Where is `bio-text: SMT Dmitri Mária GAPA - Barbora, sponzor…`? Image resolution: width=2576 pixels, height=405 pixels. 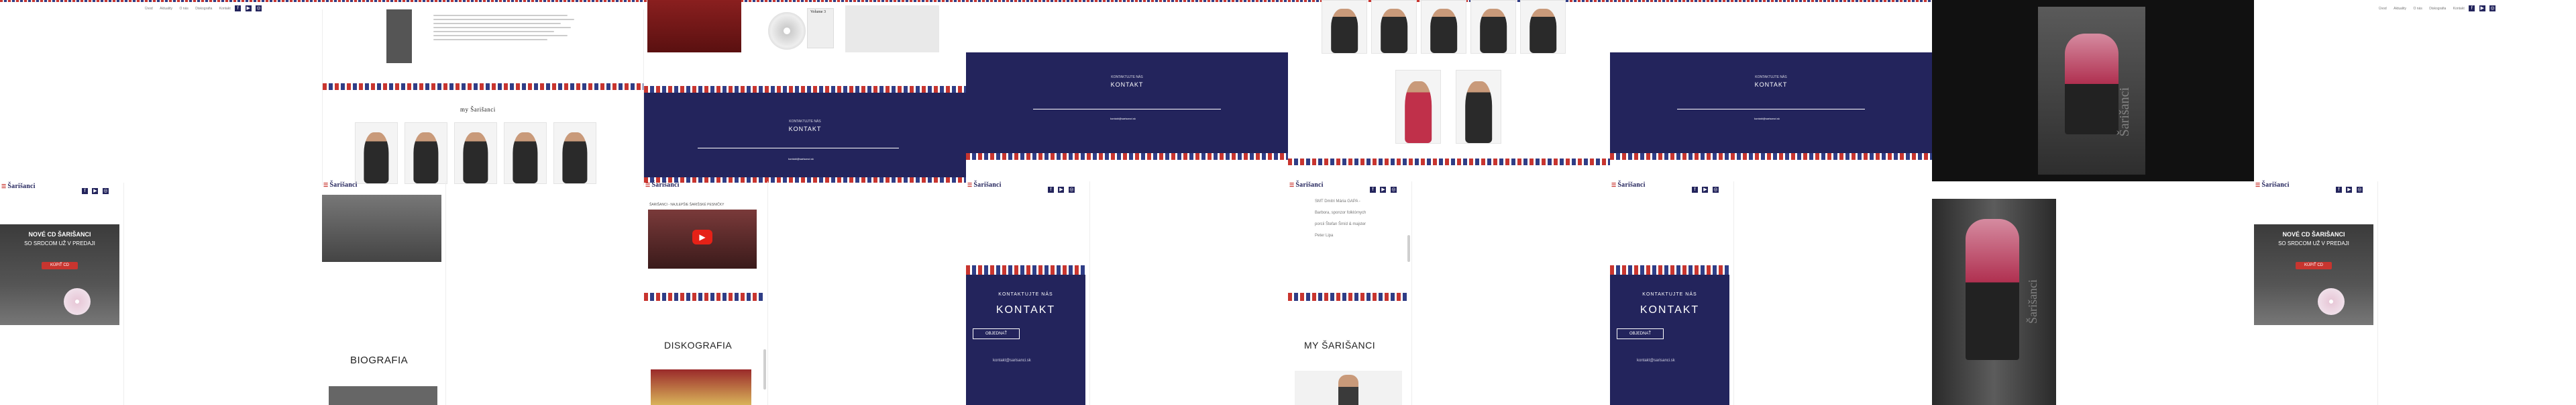
bio-text: SMT Dmitri Mária GAPA - Barbora, sponzor… is located at coordinates (1340, 219).